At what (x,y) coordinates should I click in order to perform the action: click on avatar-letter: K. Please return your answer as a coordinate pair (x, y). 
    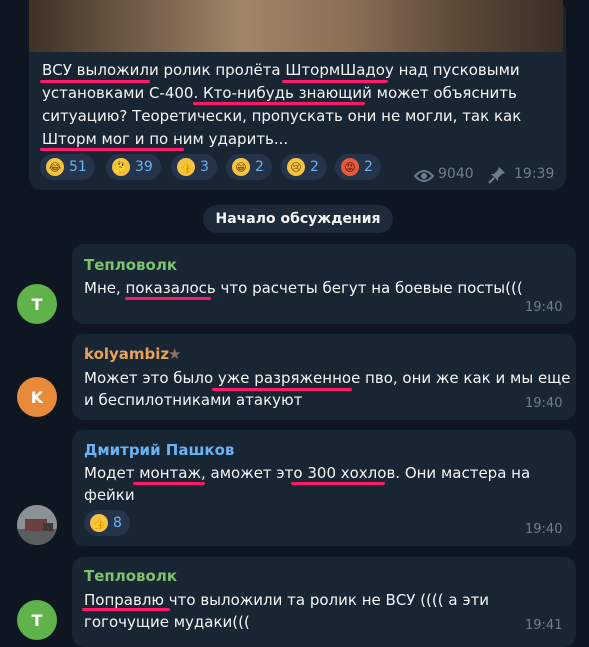
    Looking at the image, I should click on (37, 397).